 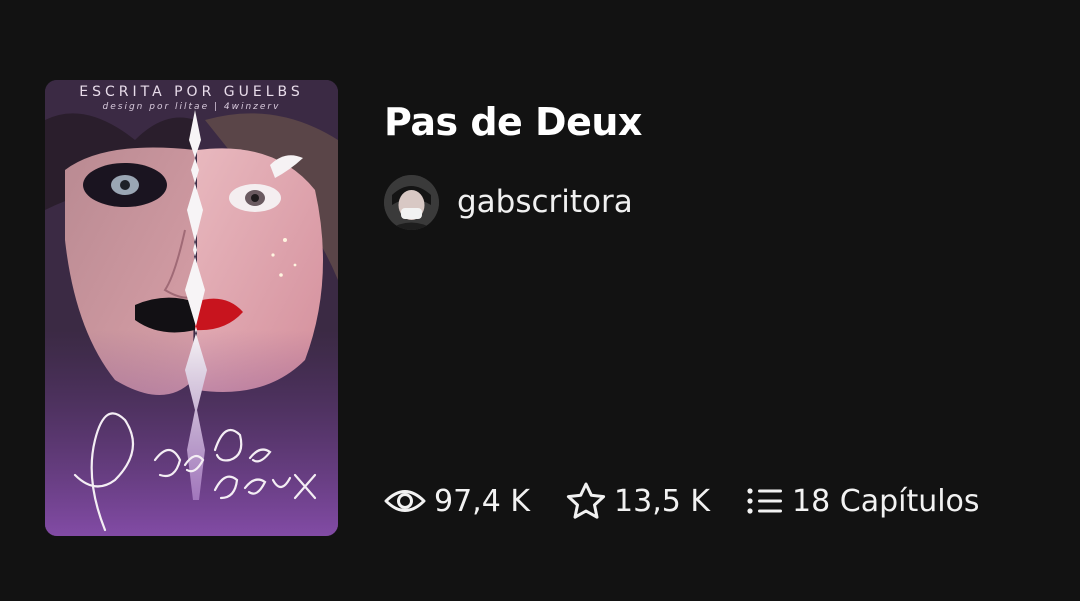 What do you see at coordinates (405, 501) in the screenshot?
I see `eye-icon` at bounding box center [405, 501].